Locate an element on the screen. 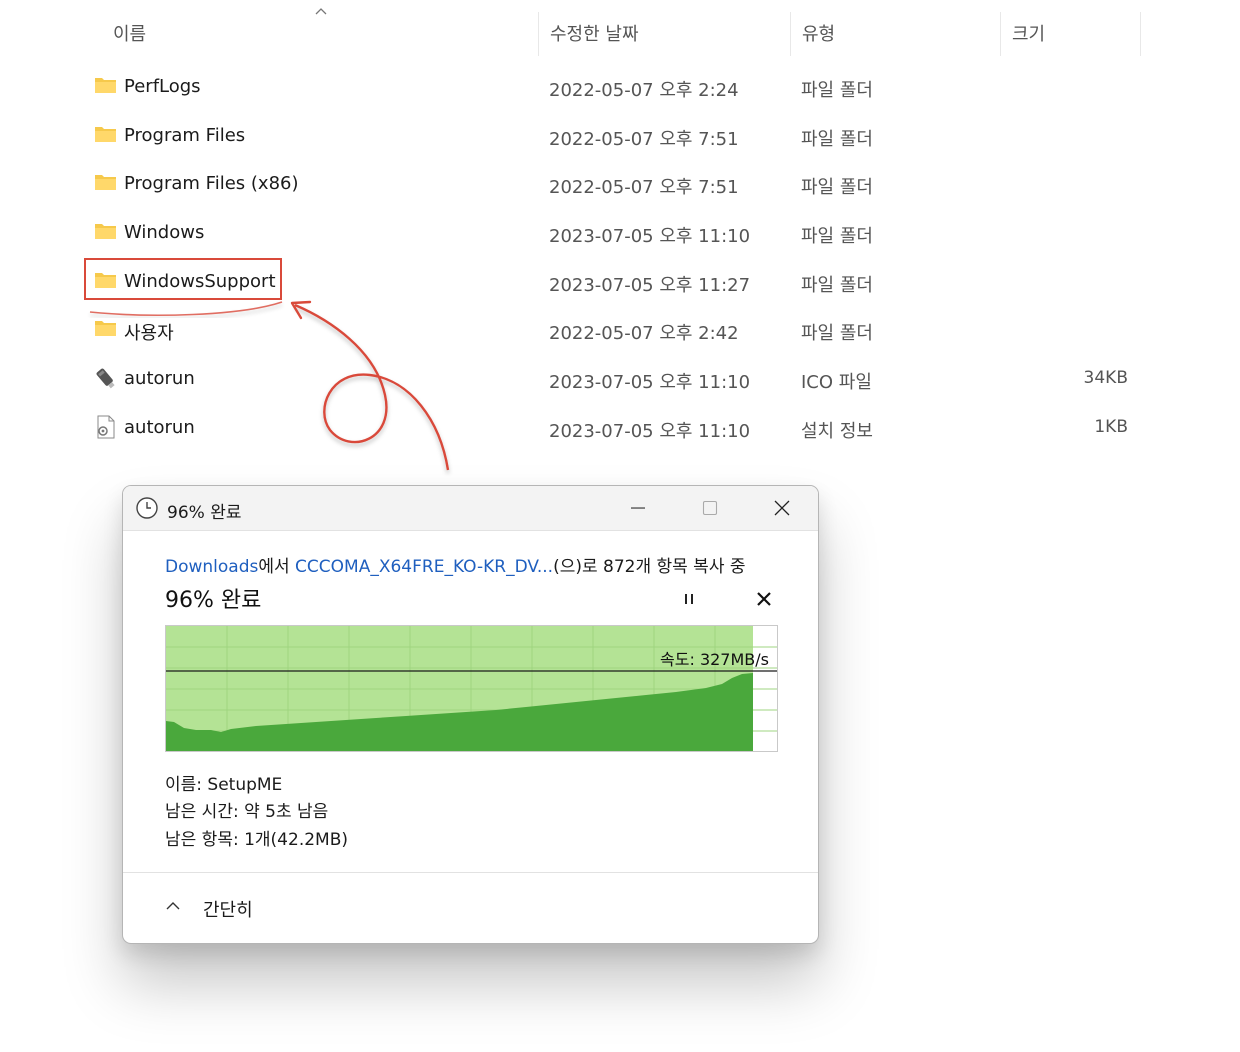 The width and height of the screenshot is (1240, 1052). minimize-icon is located at coordinates (638, 508).